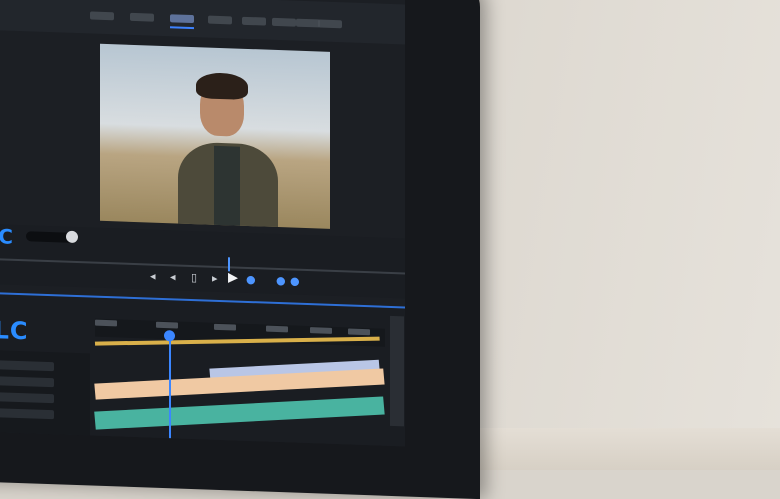 This screenshot has height=499, width=780. What do you see at coordinates (215, 278) in the screenshot?
I see `step-forward-icon: ▸` at bounding box center [215, 278].